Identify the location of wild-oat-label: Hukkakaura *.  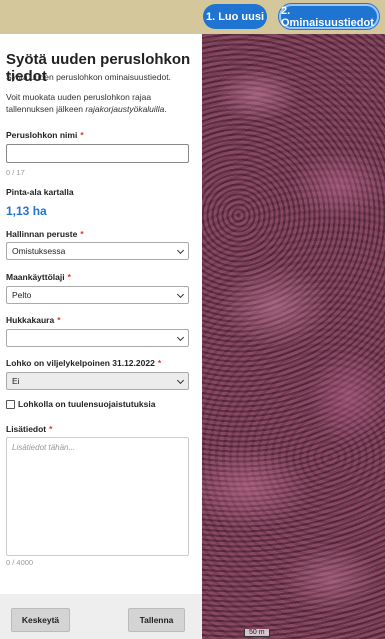
(33, 320).